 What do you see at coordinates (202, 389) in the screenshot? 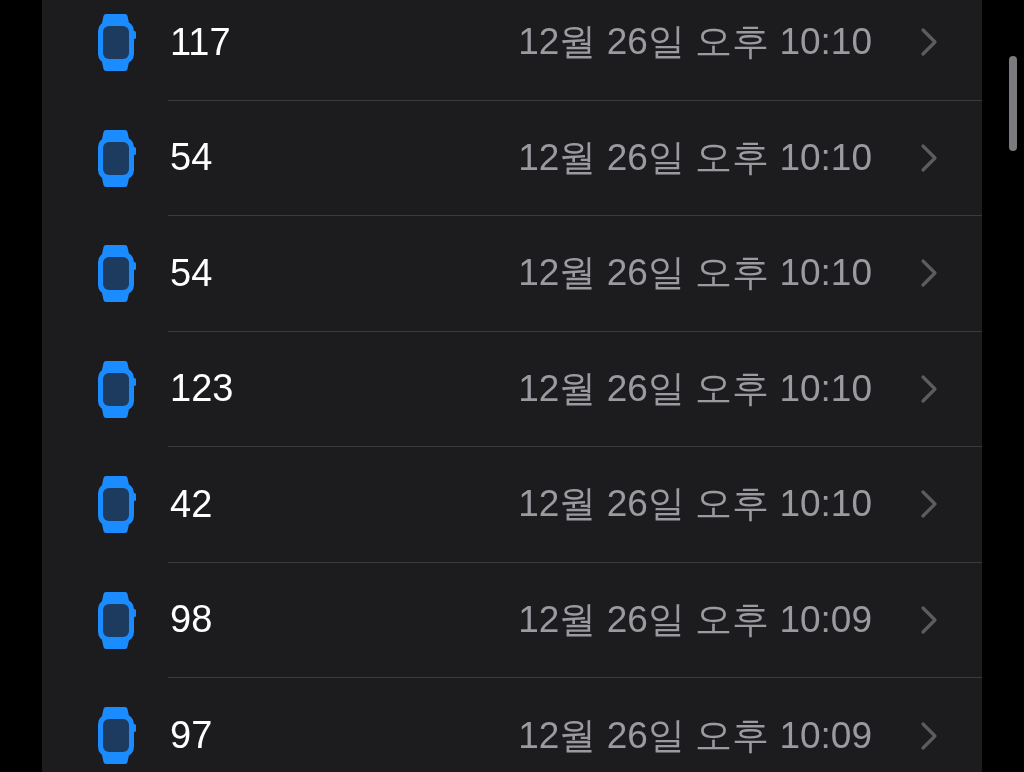
I see `row-title: 123` at bounding box center [202, 389].